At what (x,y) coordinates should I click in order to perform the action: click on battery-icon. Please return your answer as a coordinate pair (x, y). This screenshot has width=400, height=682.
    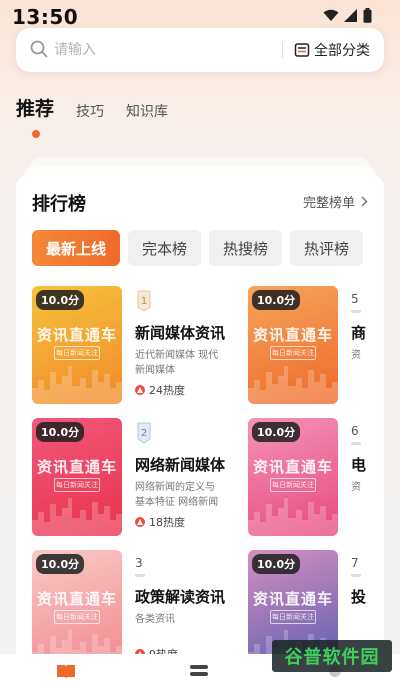
    Looking at the image, I should click on (367, 15).